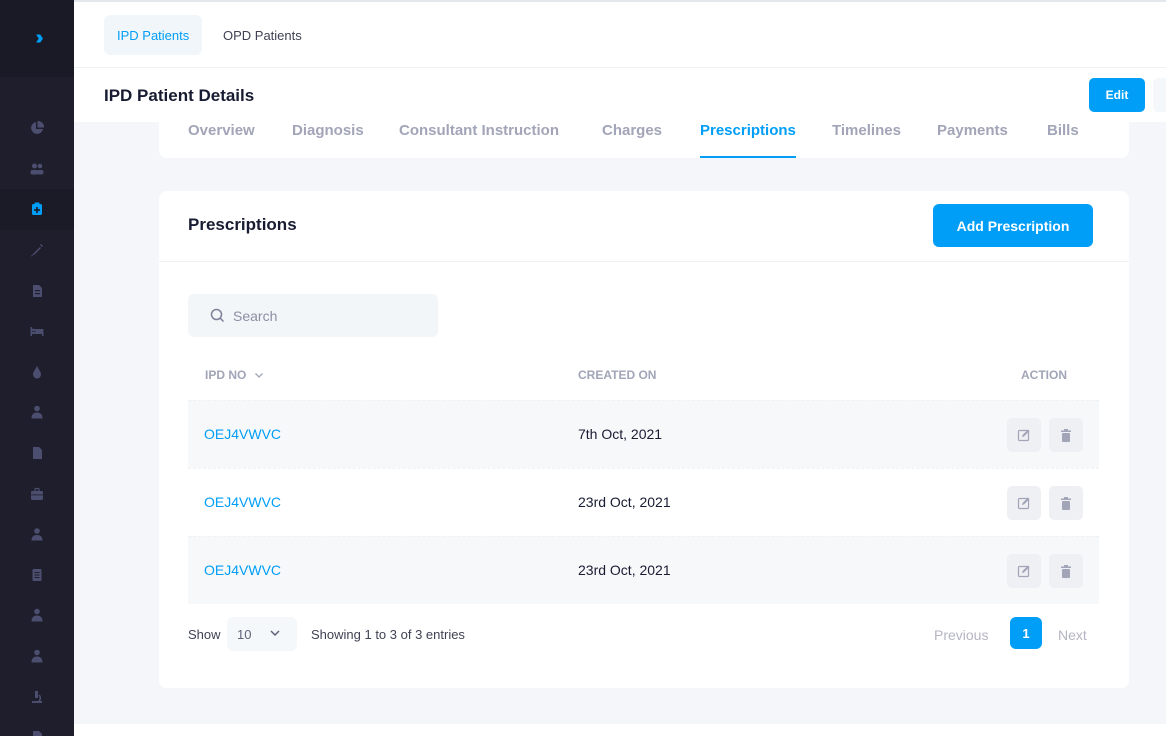 The width and height of the screenshot is (1166, 736). Describe the element at coordinates (39, 38) in the screenshot. I see `double-chevron-right-icon: ››` at that location.